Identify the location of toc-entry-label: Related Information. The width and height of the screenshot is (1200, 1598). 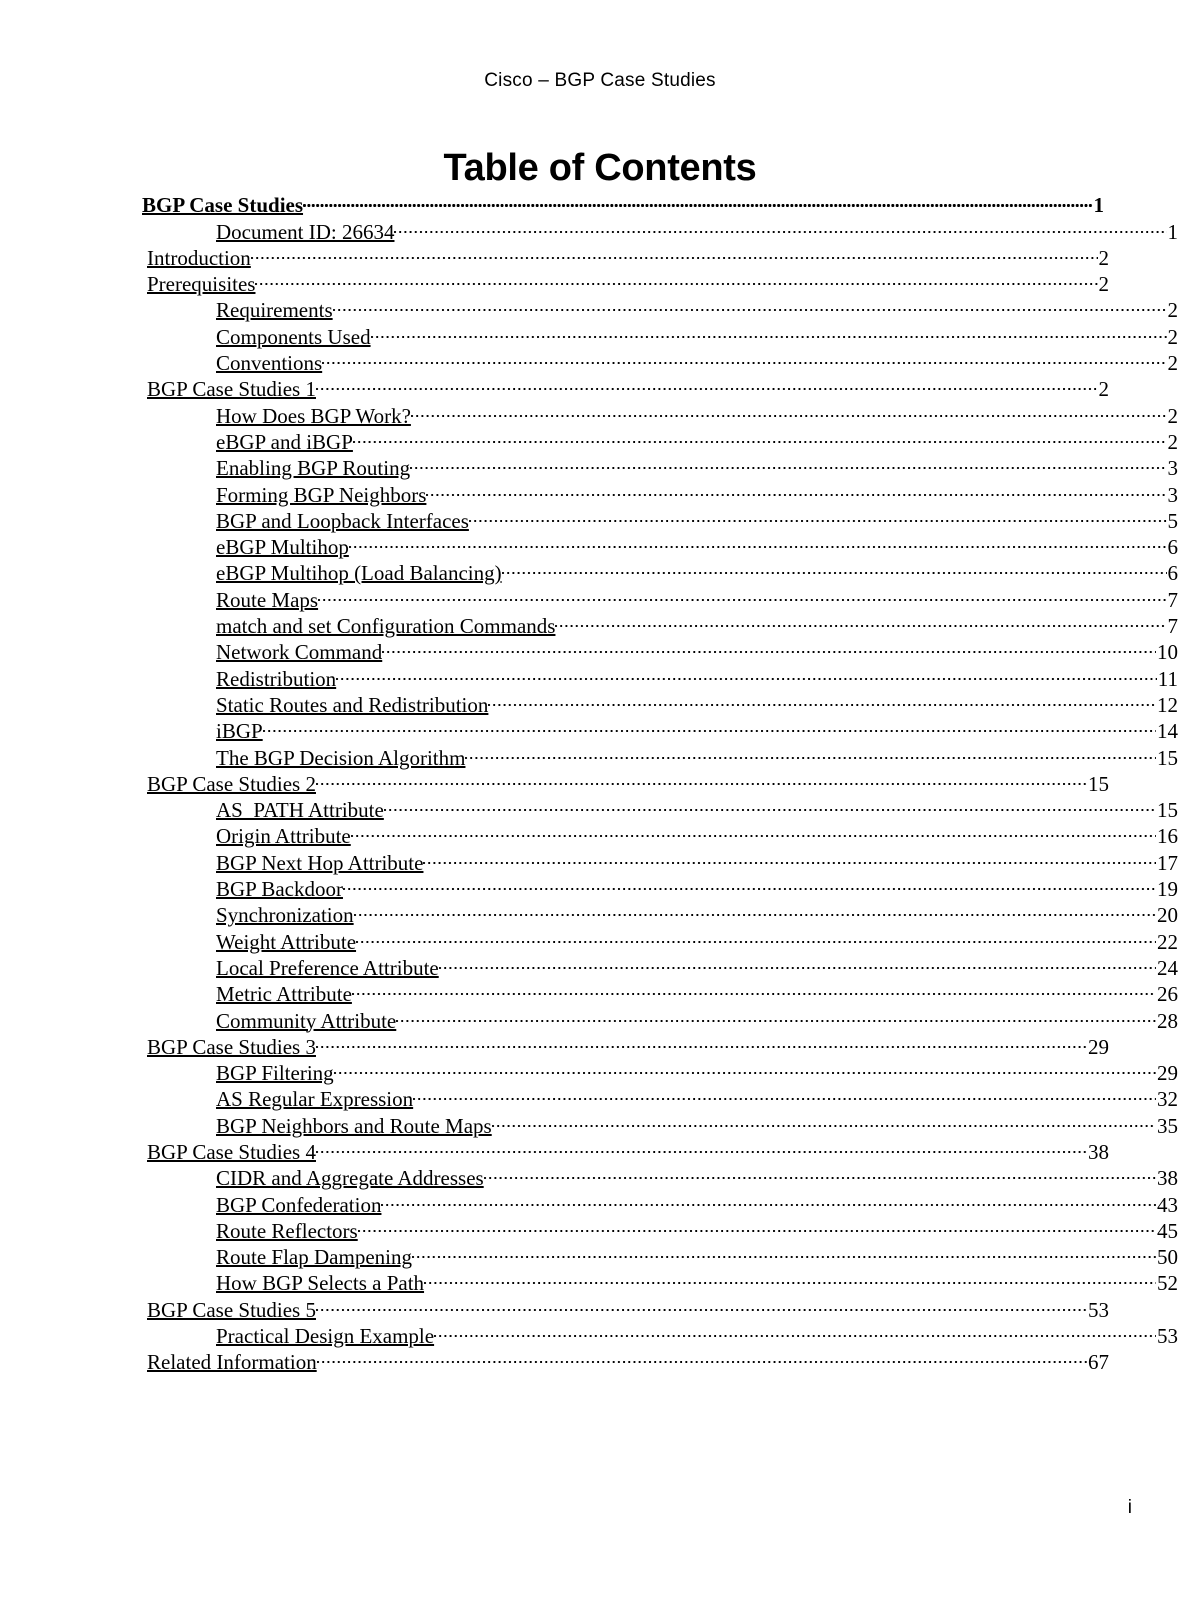
(232, 1362).